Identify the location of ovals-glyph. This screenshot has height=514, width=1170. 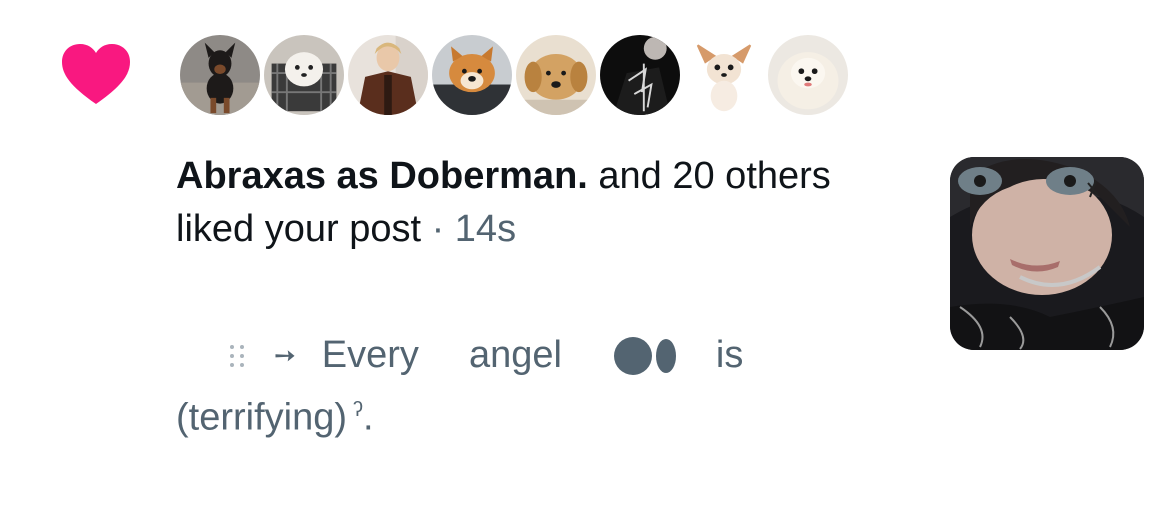
(644, 355).